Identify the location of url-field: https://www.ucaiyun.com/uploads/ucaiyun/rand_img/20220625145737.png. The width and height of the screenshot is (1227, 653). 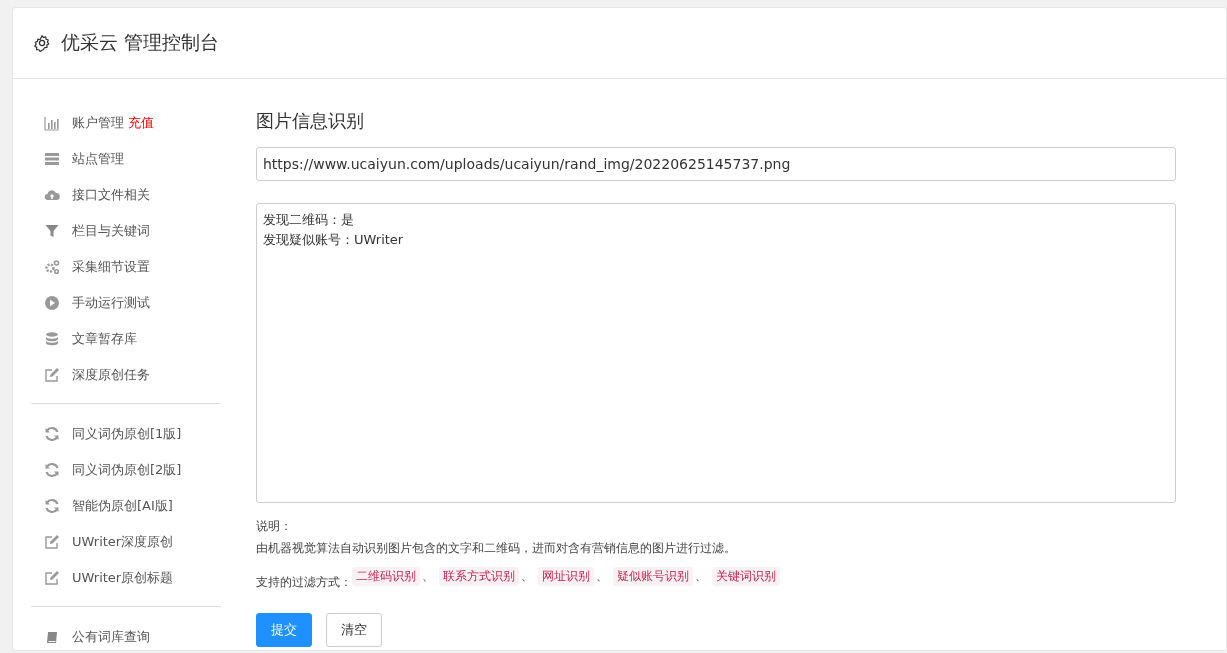
(716, 164).